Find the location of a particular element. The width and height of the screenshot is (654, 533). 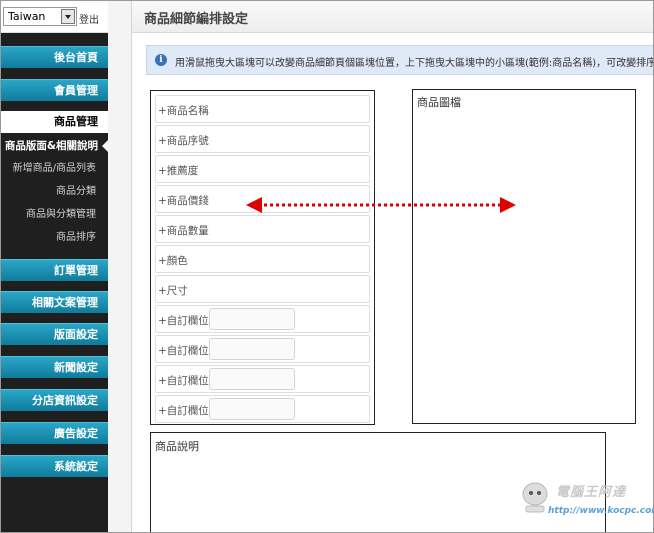

nav-members: 會員管理 is located at coordinates (54, 90).